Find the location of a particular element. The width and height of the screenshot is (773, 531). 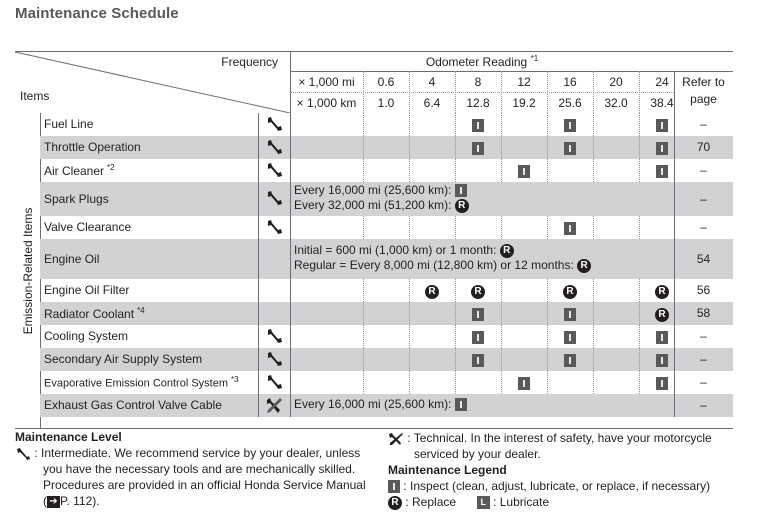

km-unit-label: × 1,000 km is located at coordinates (326, 103).